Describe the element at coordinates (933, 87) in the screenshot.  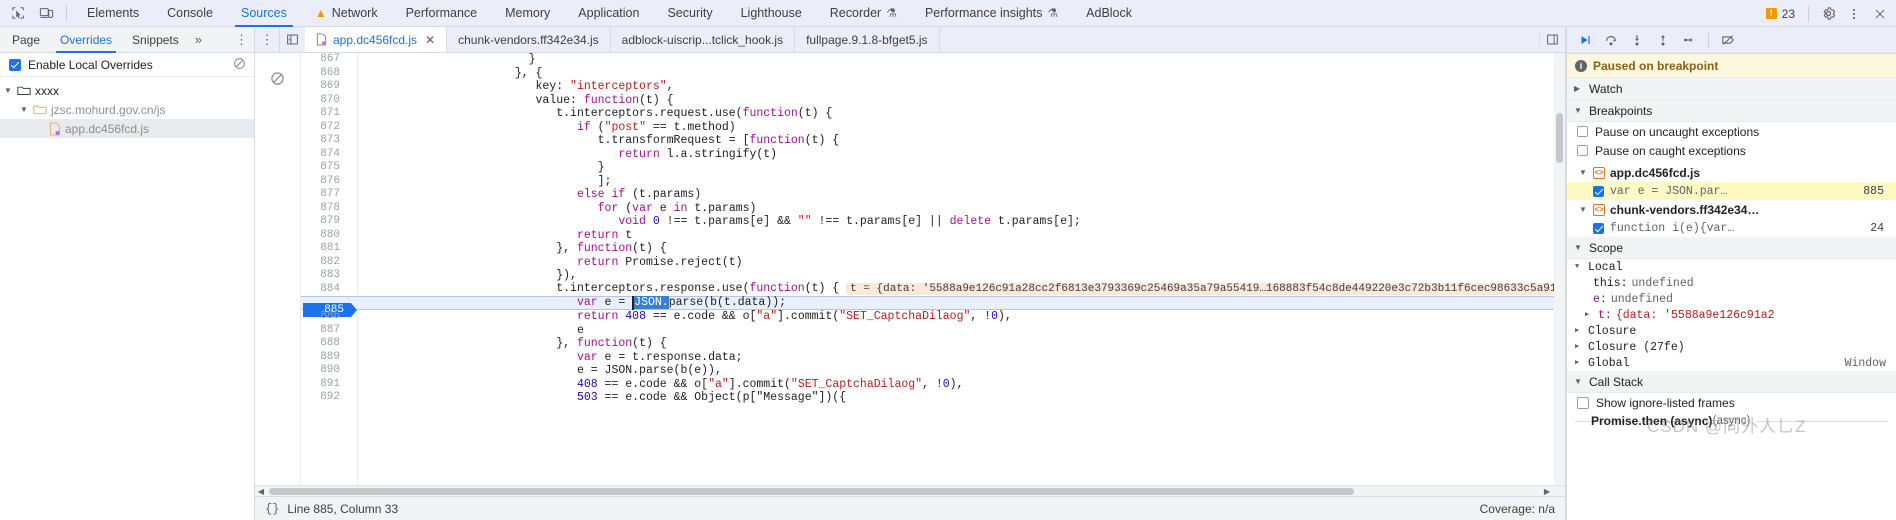
I see `code-line: 869 key: "interceptors",` at that location.